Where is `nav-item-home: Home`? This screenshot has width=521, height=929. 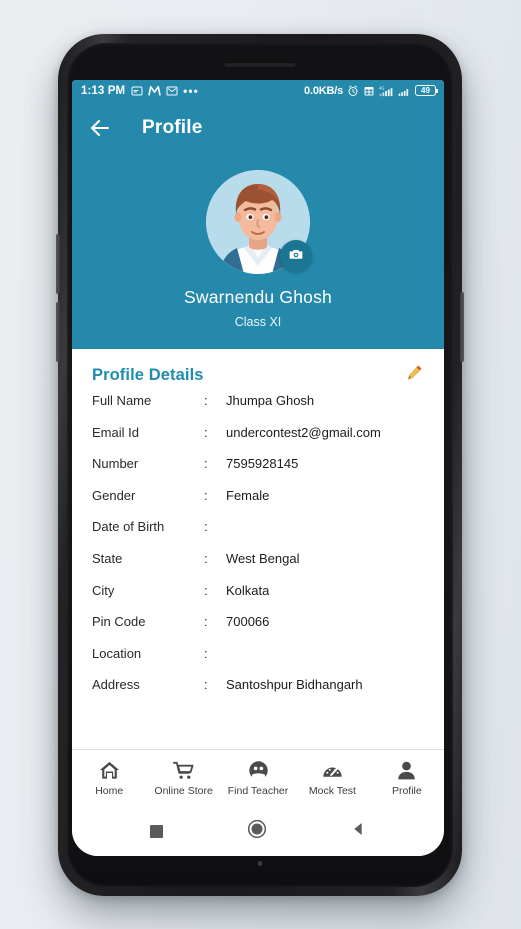
nav-item-home: Home is located at coordinates (109, 778).